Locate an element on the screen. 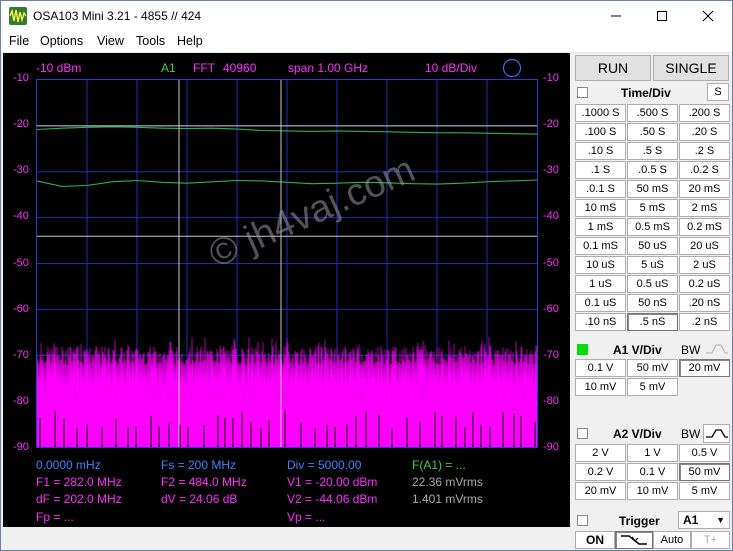  time-div-button: 10 uS is located at coordinates (600, 265).